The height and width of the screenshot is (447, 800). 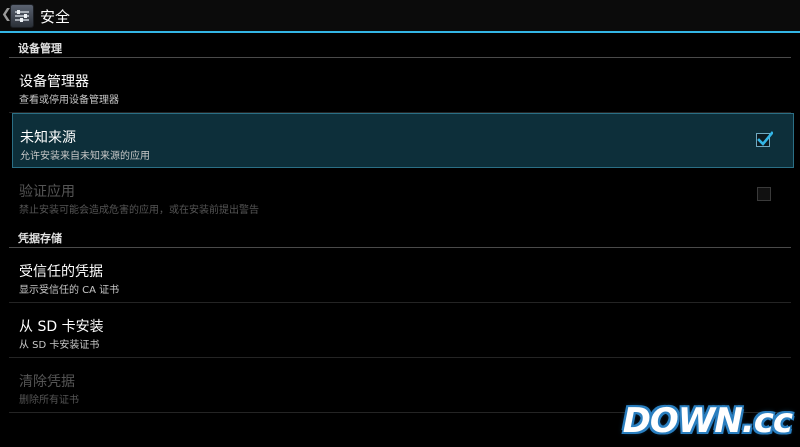 I want to click on section-header-credential-storage: 凭据存储, so click(x=400, y=235).